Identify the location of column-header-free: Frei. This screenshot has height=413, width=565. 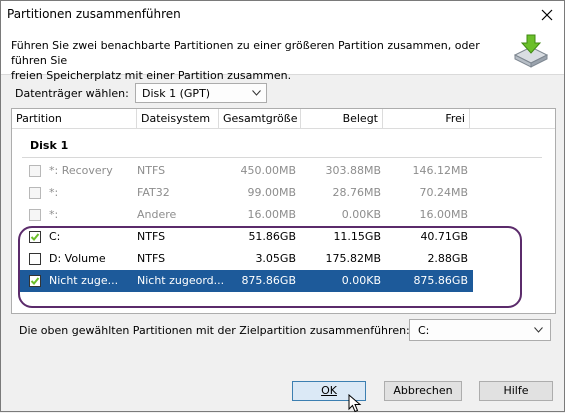
(426, 119).